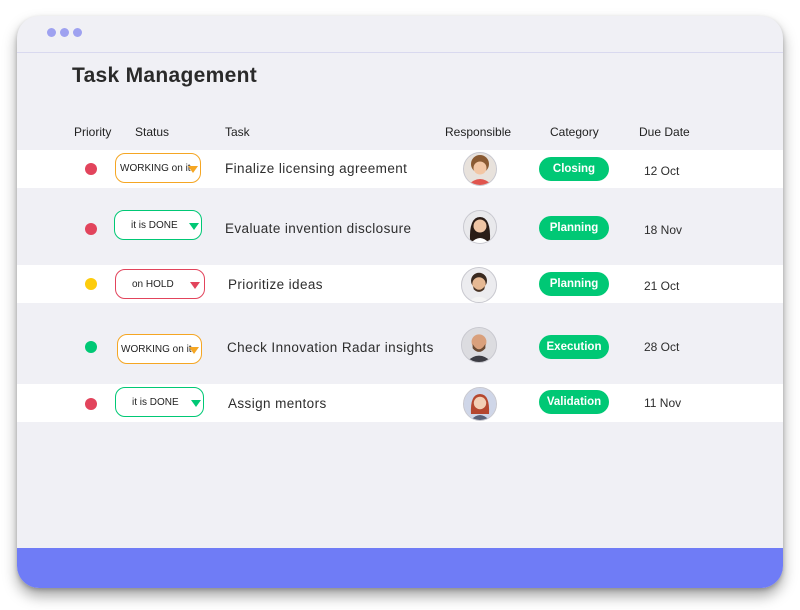  Describe the element at coordinates (400, 568) in the screenshot. I see `window-footer-bar` at that location.